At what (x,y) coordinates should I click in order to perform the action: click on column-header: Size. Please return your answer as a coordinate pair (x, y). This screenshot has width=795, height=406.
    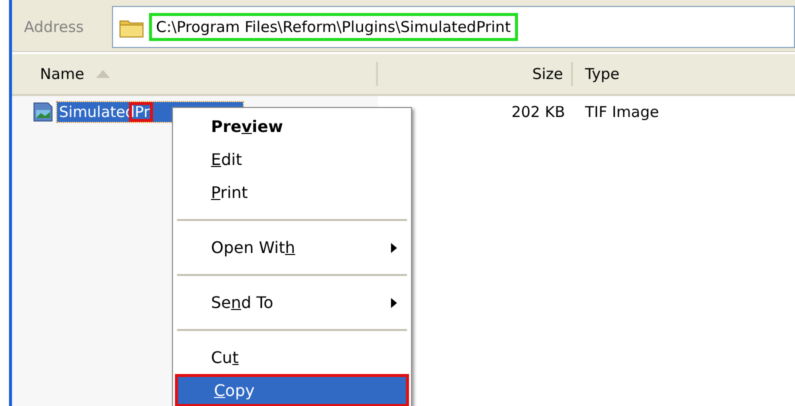
    Looking at the image, I should click on (475, 74).